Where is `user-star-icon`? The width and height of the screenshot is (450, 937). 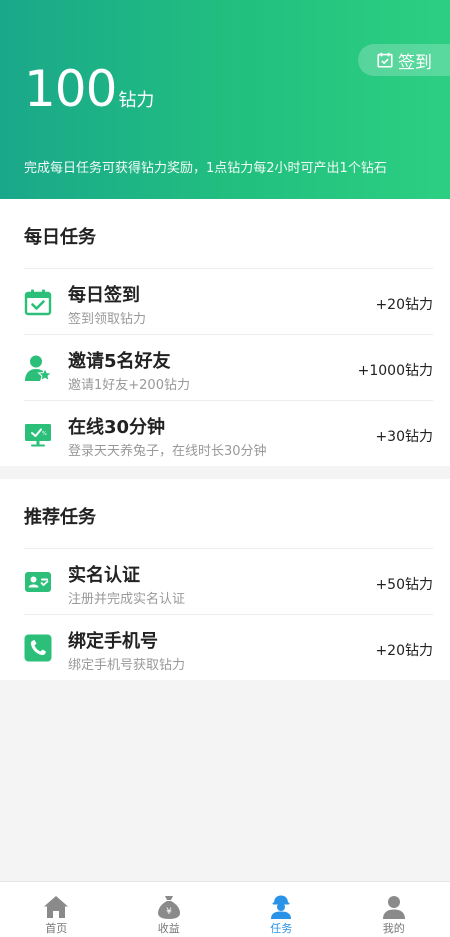 user-star-icon is located at coordinates (38, 368).